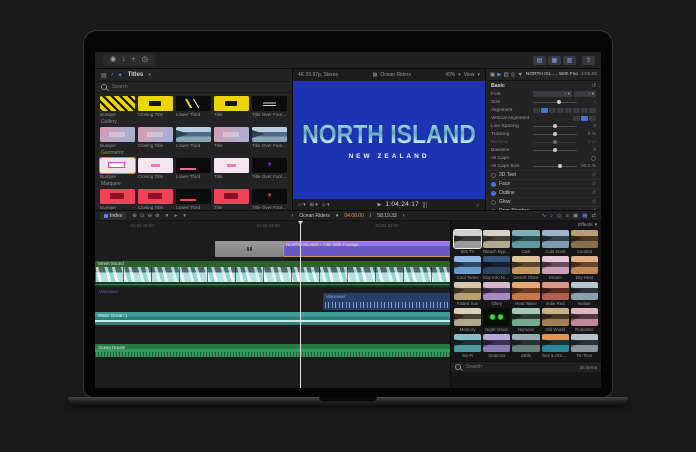 The width and height of the screenshot is (696, 452). Describe the element at coordinates (469, 75) in the screenshot. I see `view-menu: View` at that location.